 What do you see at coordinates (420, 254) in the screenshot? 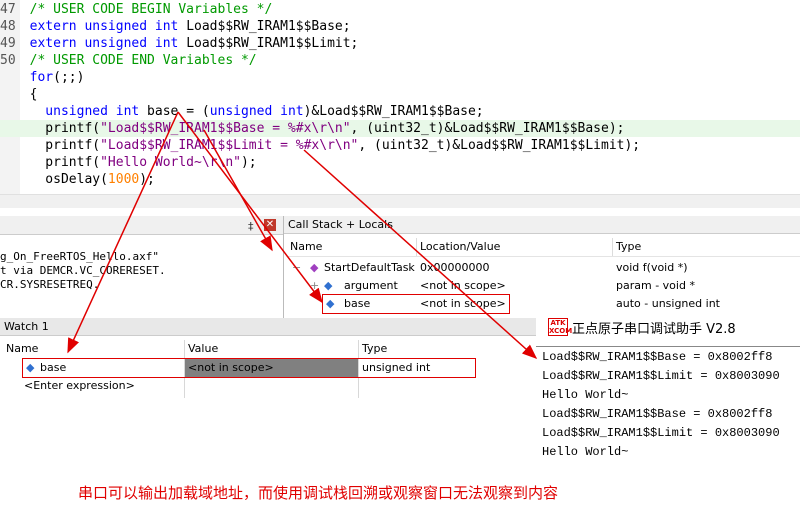
I see `arrow-to-serial` at bounding box center [420, 254].